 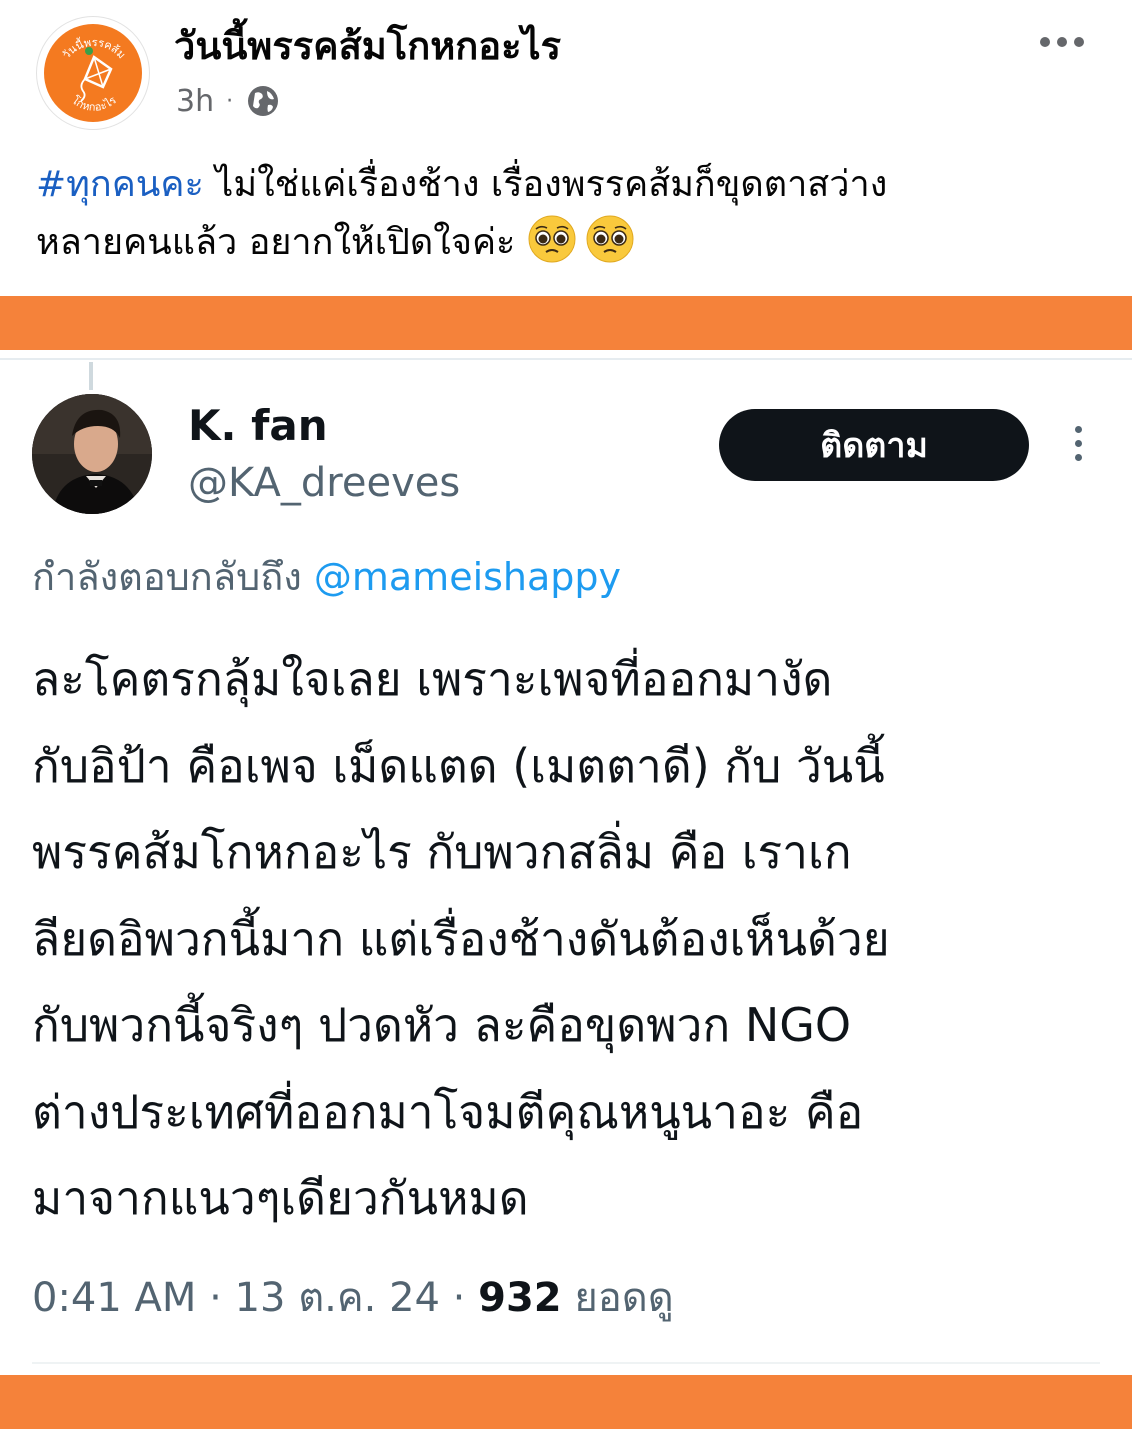 What do you see at coordinates (280, 1198) in the screenshot?
I see `tweet-text-line: มาจากแนวๆเดียวกันหมด` at bounding box center [280, 1198].